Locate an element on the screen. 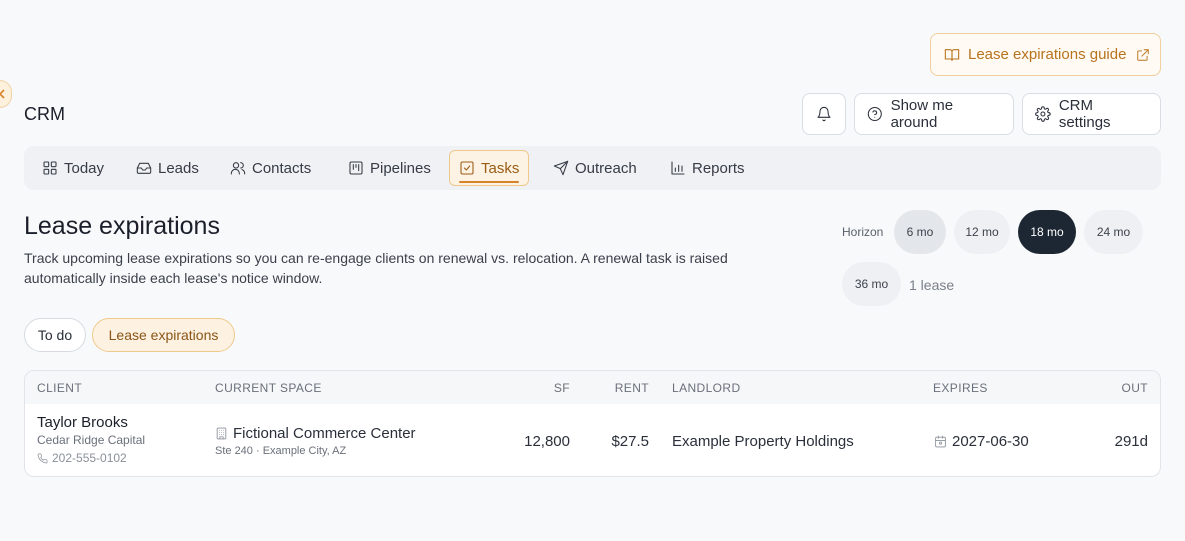 Image resolution: width=1185 pixels, height=541 pixels. column-header-sf: SF is located at coordinates (561, 388).